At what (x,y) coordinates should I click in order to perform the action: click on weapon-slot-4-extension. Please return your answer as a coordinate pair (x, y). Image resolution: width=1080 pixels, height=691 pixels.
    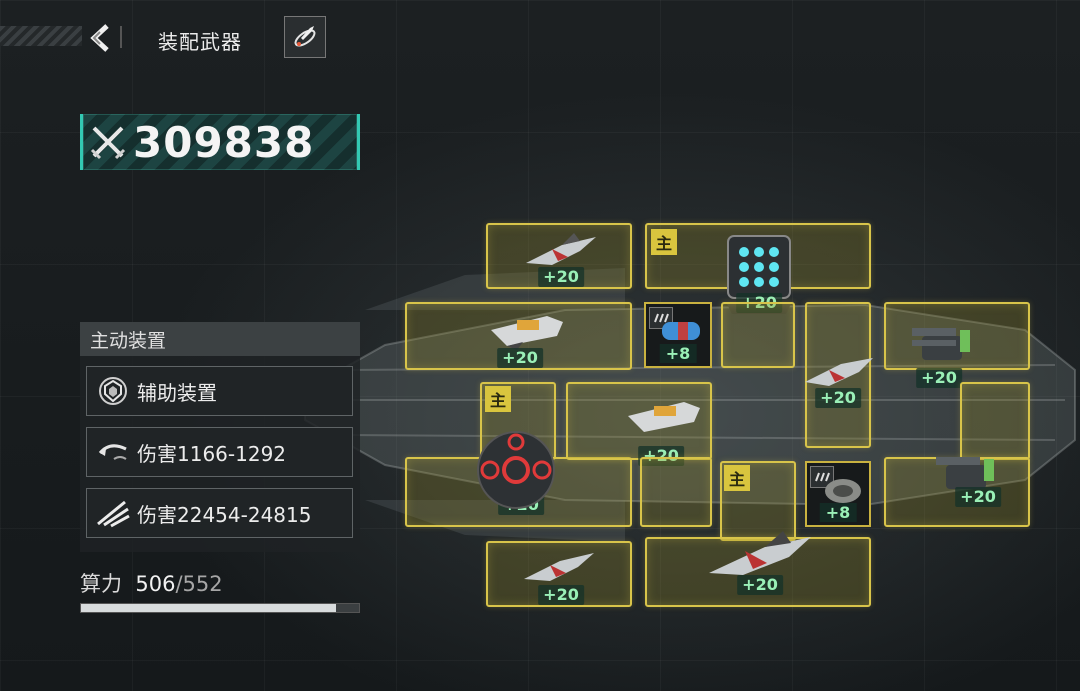
    Looking at the image, I should click on (758, 335).